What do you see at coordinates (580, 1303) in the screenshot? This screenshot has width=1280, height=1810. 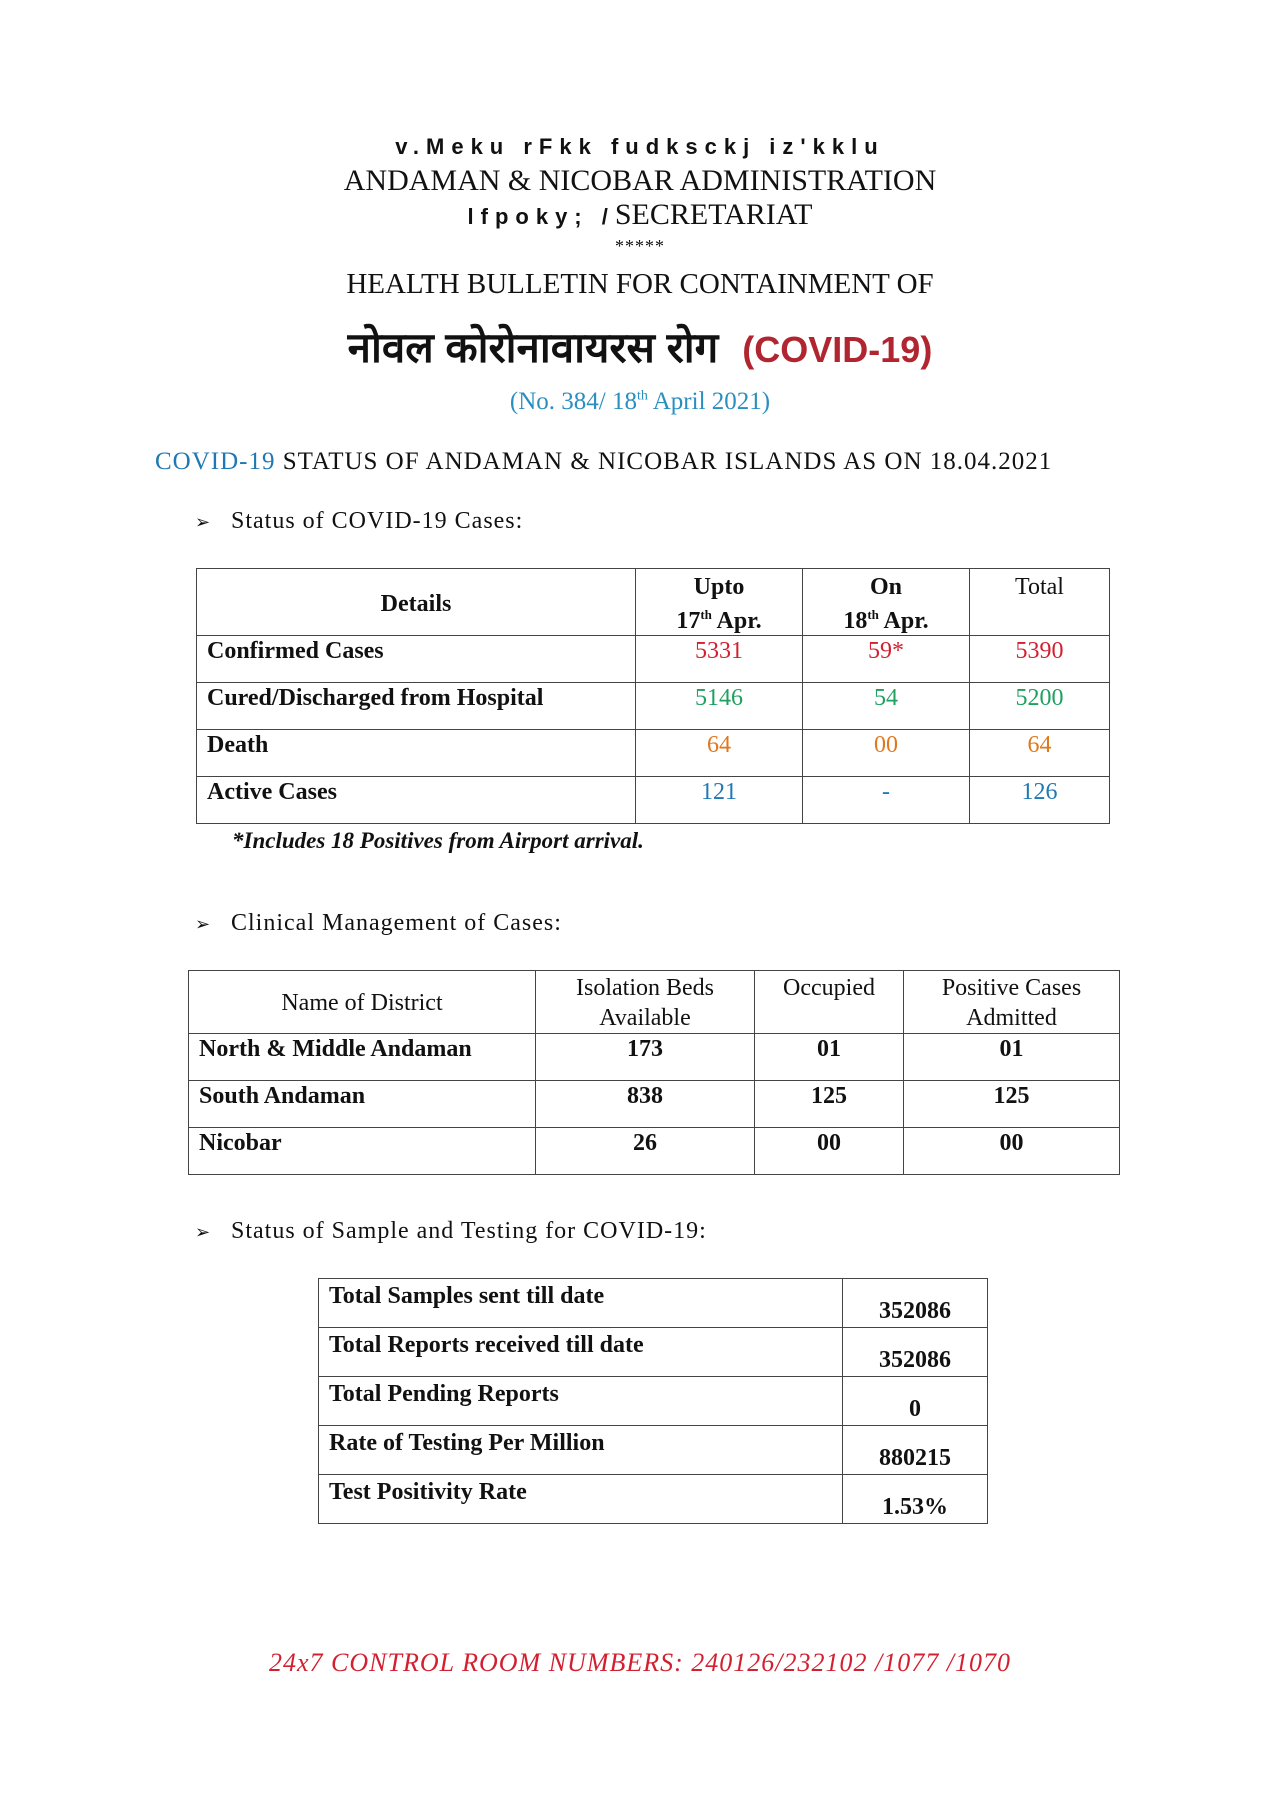 I see `cell-label: Total Samples sent till date` at bounding box center [580, 1303].